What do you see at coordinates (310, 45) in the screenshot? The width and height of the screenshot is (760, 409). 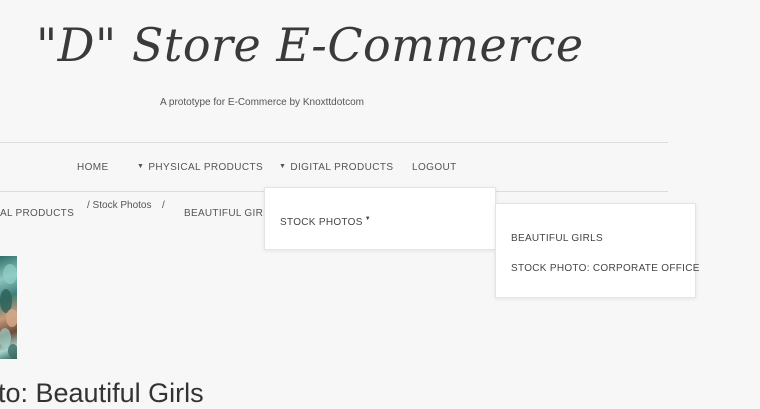 I see `site-title: "D" Store E-Commerce` at bounding box center [310, 45].